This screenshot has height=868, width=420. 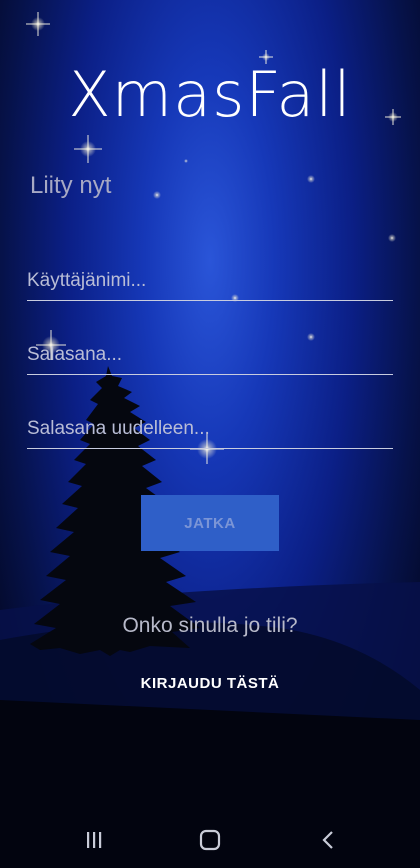 What do you see at coordinates (210, 523) in the screenshot?
I see `continue-button: JATKA` at bounding box center [210, 523].